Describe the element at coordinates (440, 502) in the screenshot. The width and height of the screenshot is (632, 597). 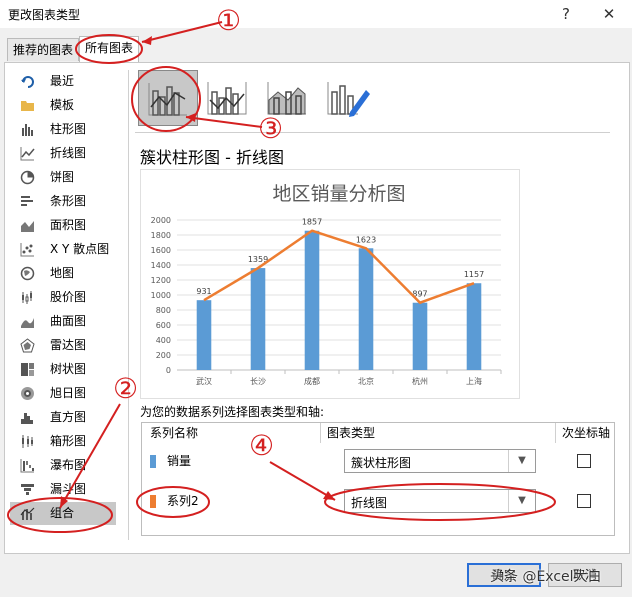
I see `annotation-ellipse-linetype` at that location.